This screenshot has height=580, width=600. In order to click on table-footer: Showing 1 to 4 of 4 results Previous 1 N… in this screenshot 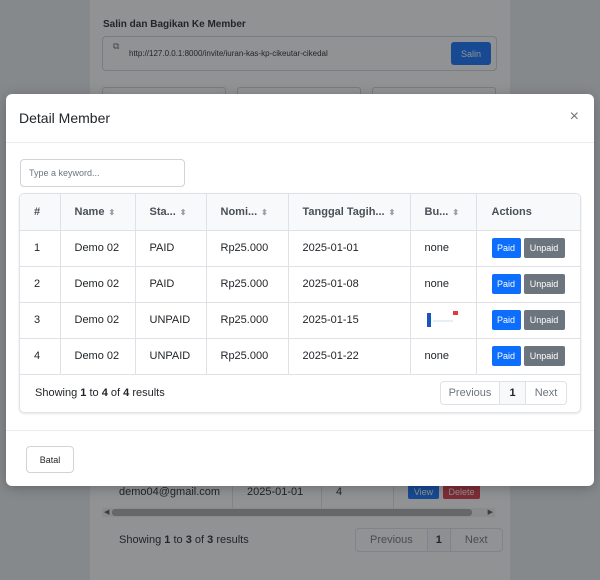, I will do `click(300, 393)`.